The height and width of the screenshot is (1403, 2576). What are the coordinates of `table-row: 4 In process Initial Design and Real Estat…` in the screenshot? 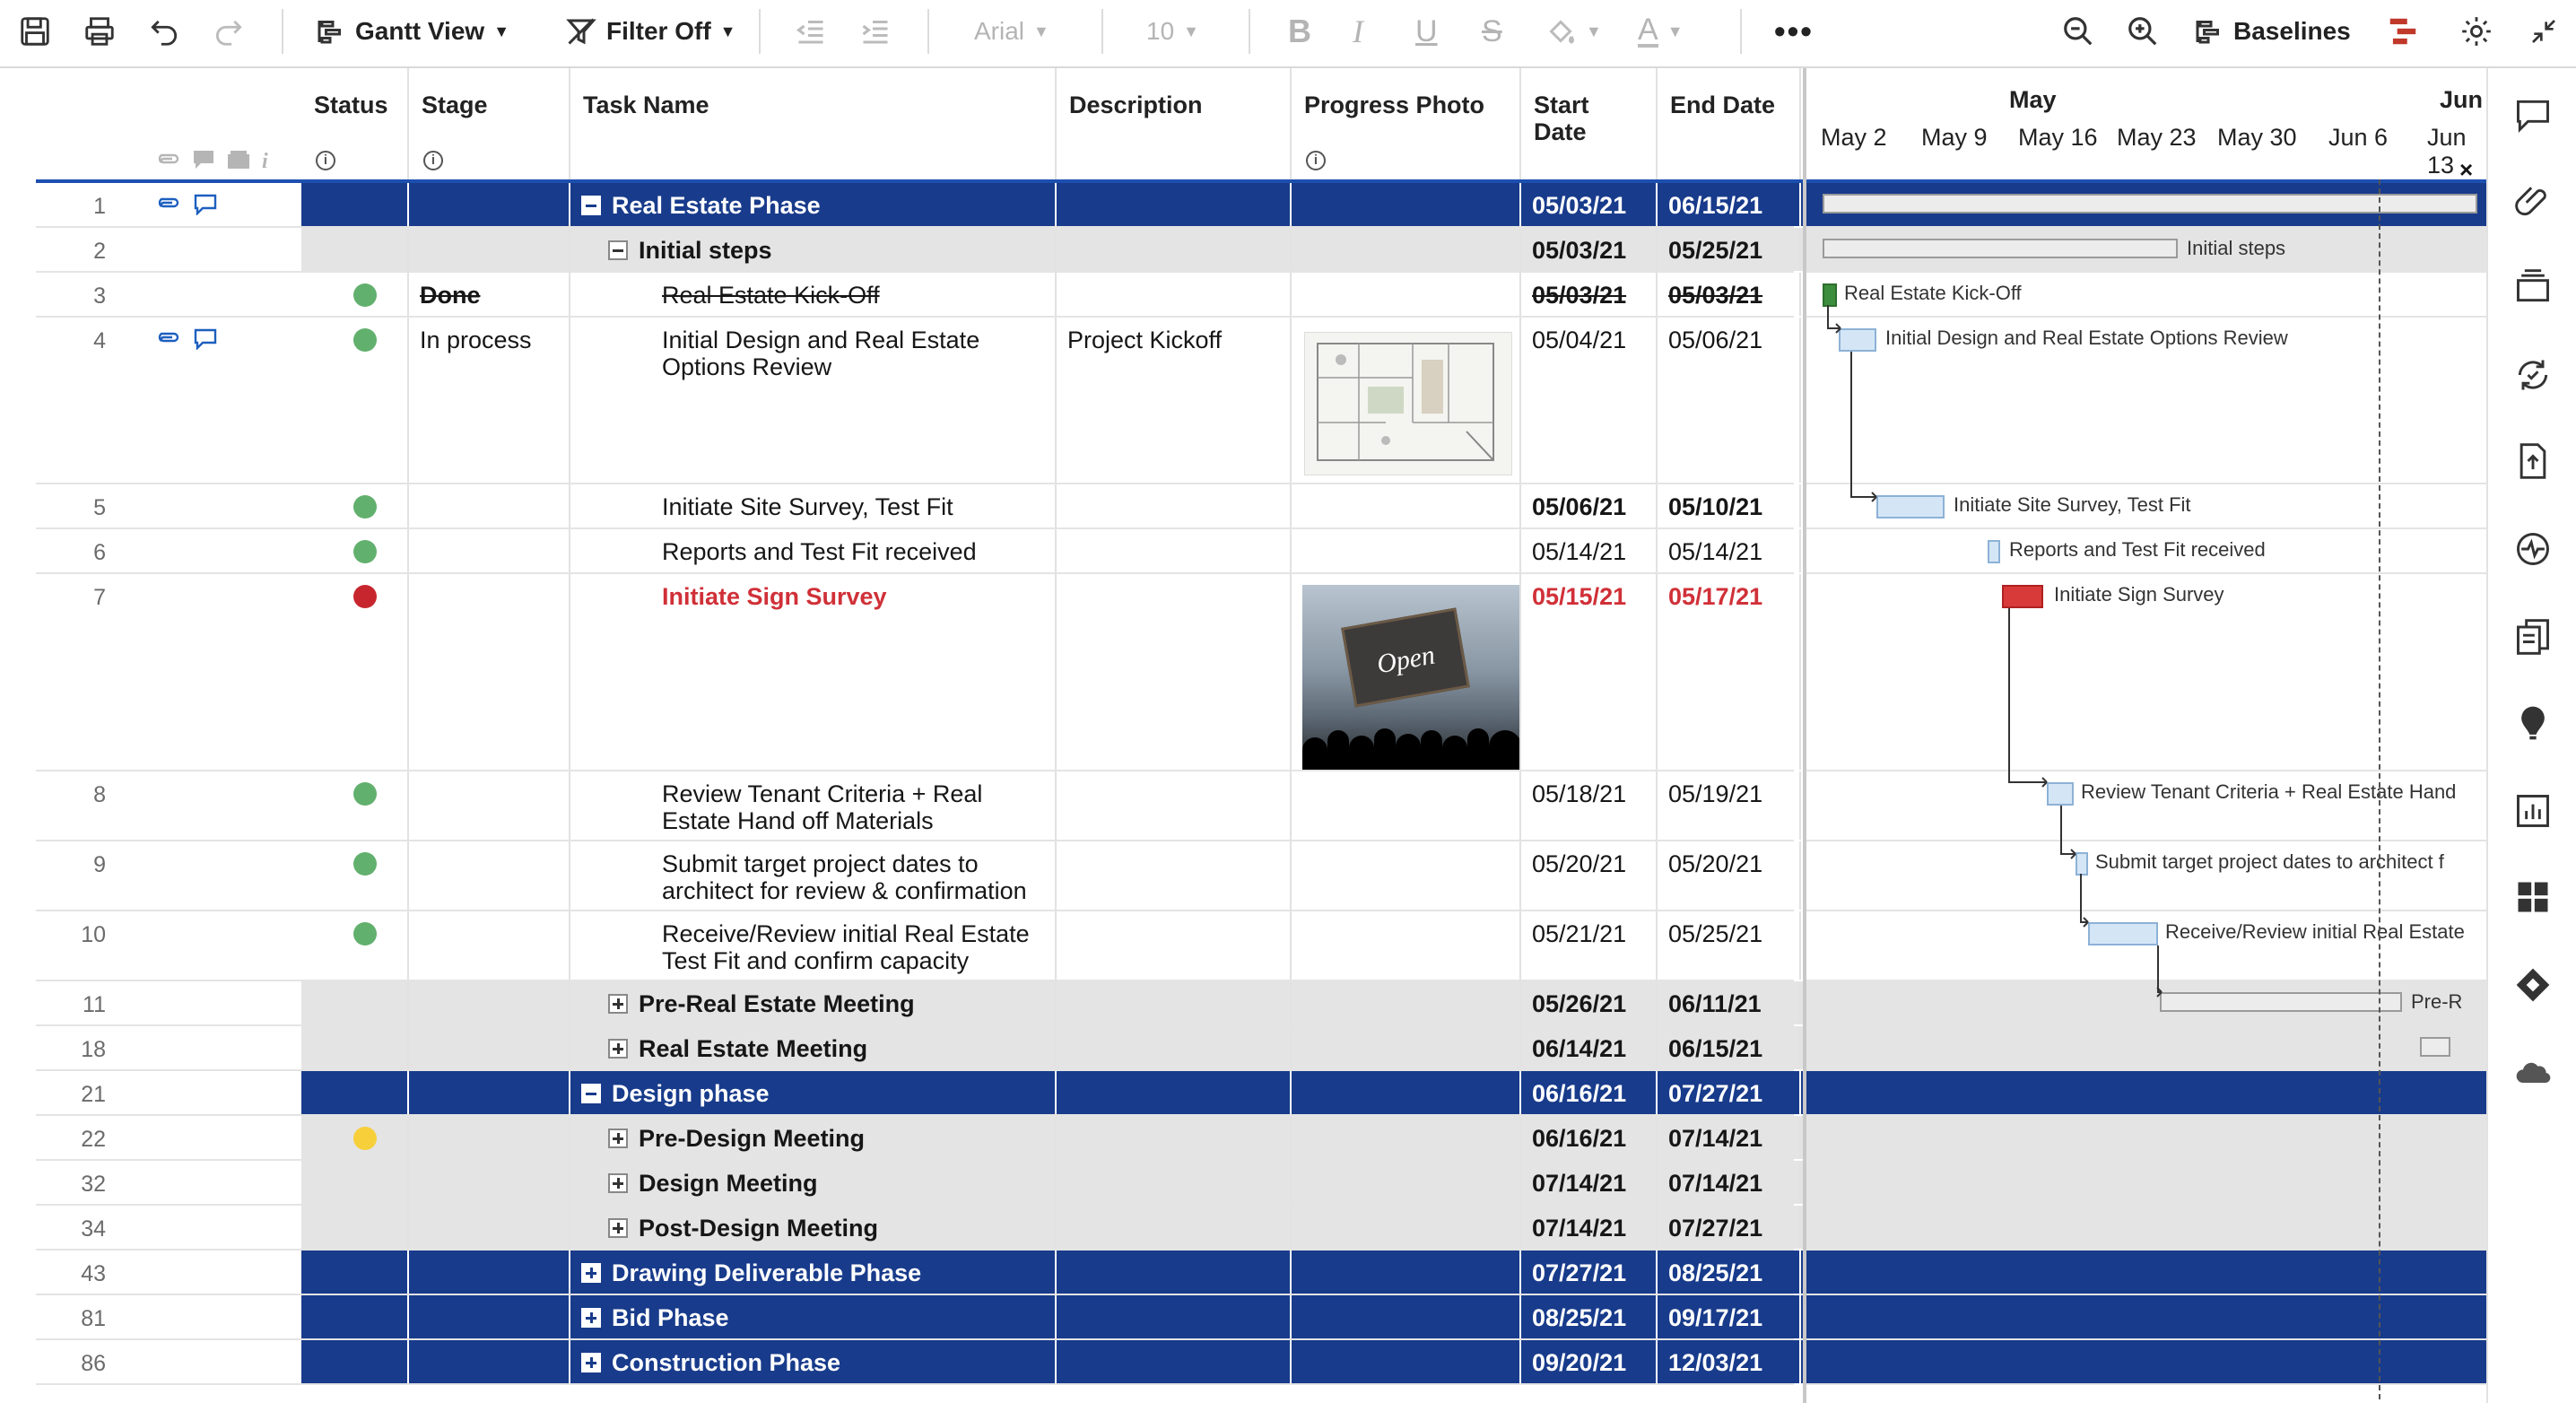 It's located at (918, 401).